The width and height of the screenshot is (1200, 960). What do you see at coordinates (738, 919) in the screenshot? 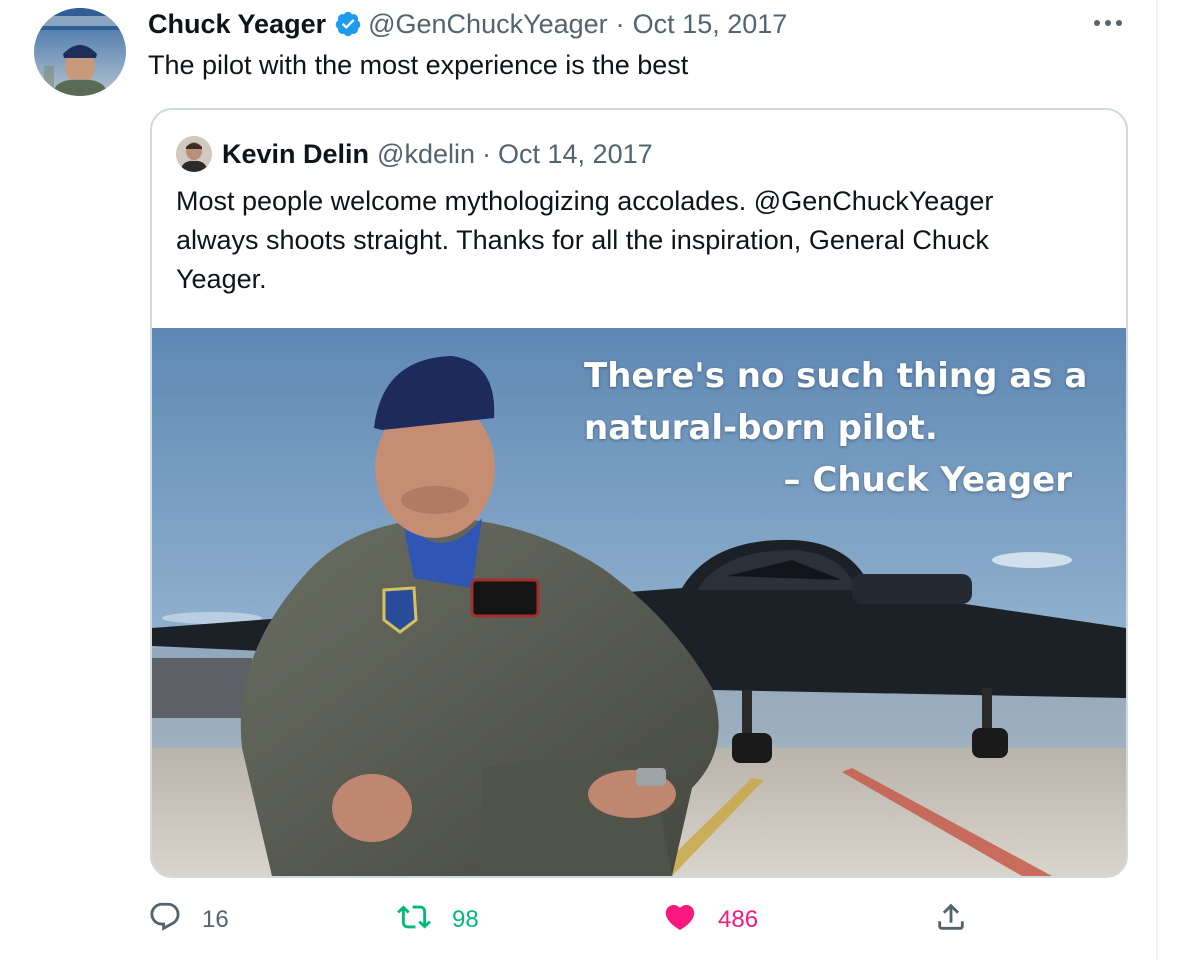
I see `like-count: 486` at bounding box center [738, 919].